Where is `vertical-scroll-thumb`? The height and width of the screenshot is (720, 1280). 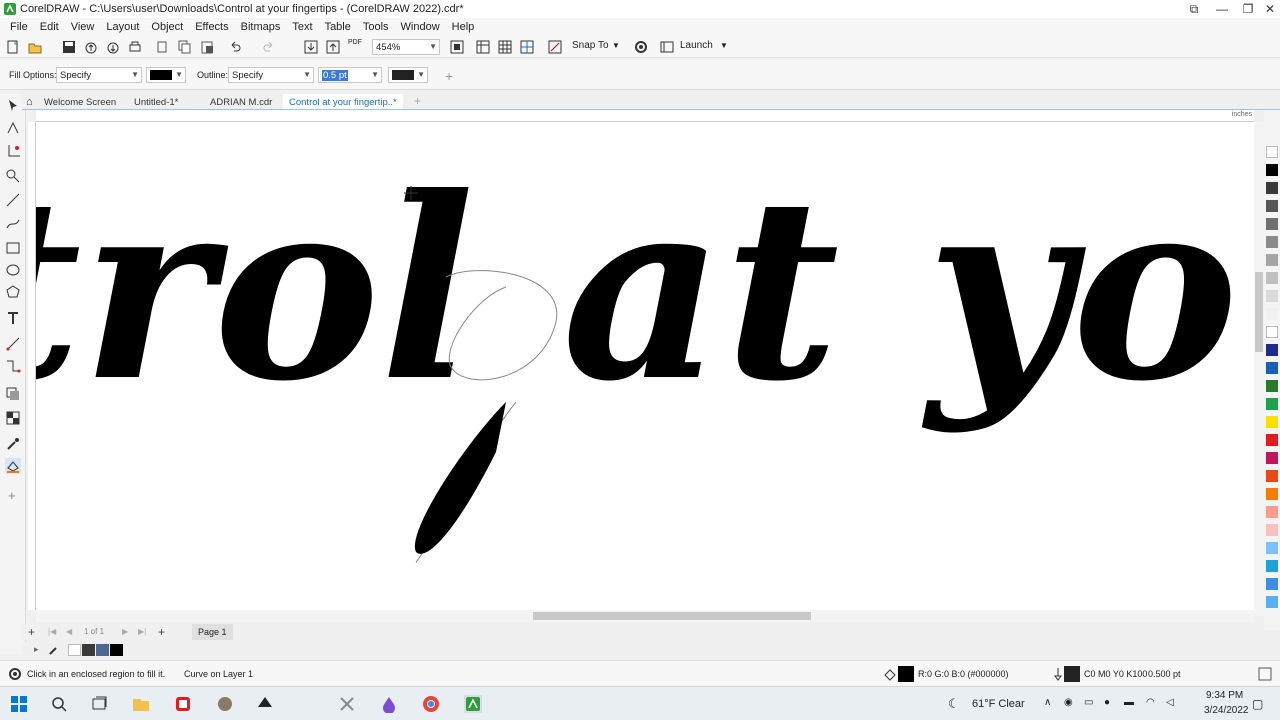 vertical-scroll-thumb is located at coordinates (1259, 312).